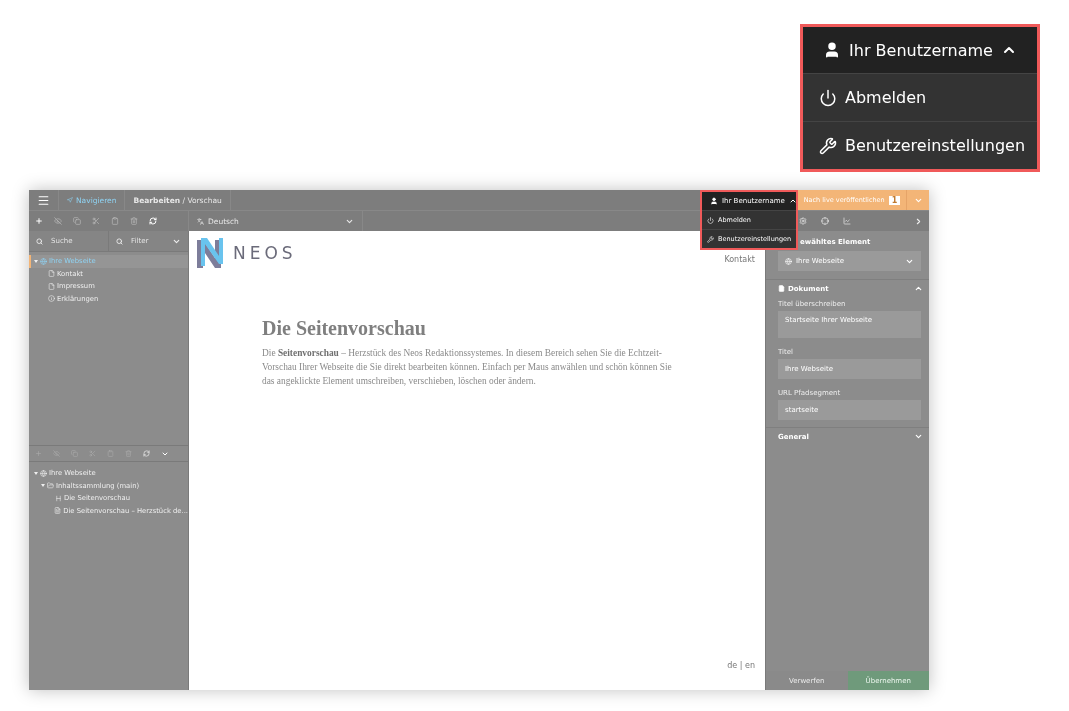  Describe the element at coordinates (200, 221) in the screenshot. I see `language-icon` at that location.